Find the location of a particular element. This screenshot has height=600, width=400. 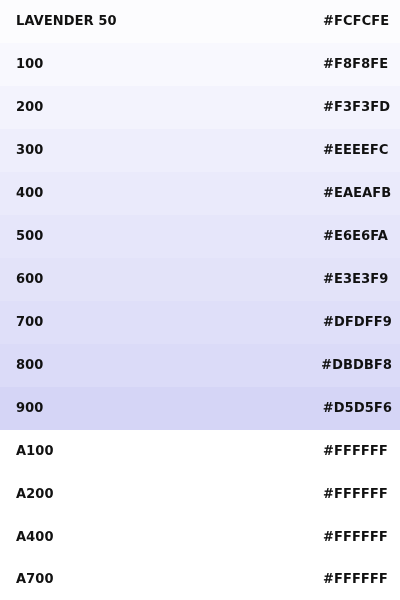

swatch-name: 500 is located at coordinates (30, 236).